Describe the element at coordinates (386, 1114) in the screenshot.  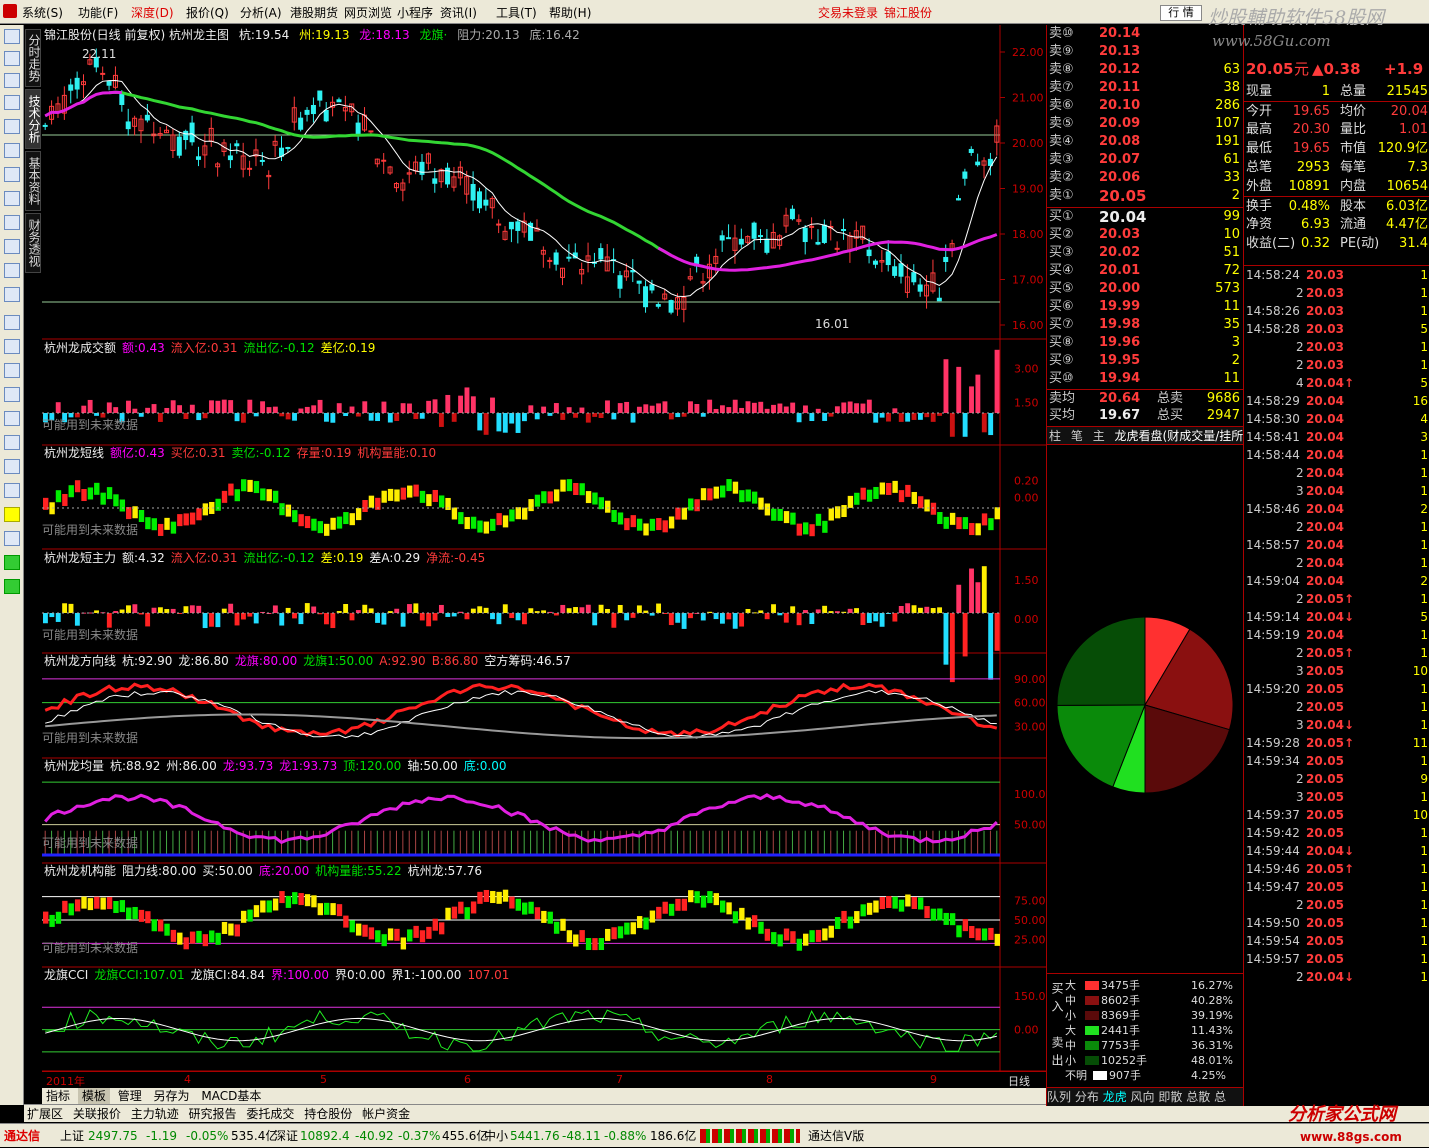
I see `tab-account: 帐户资金` at that location.